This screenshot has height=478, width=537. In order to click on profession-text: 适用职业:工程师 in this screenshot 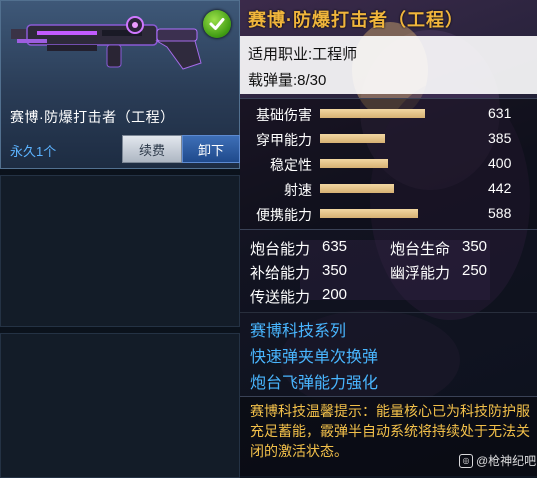, I will do `click(303, 54)`.